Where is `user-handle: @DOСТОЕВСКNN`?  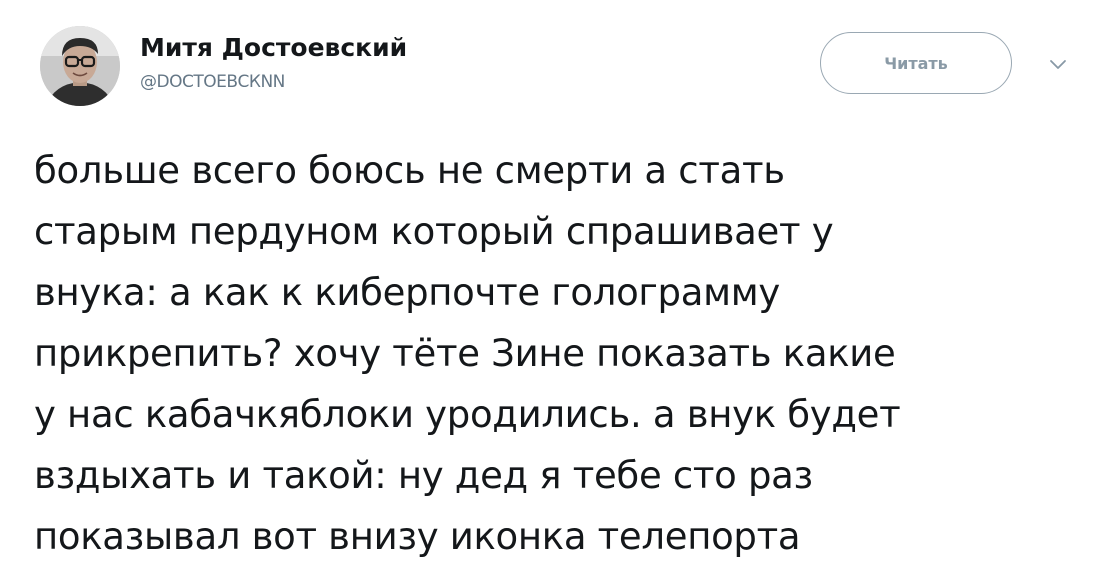
user-handle: @DOСТОЕВСКNN is located at coordinates (273, 82).